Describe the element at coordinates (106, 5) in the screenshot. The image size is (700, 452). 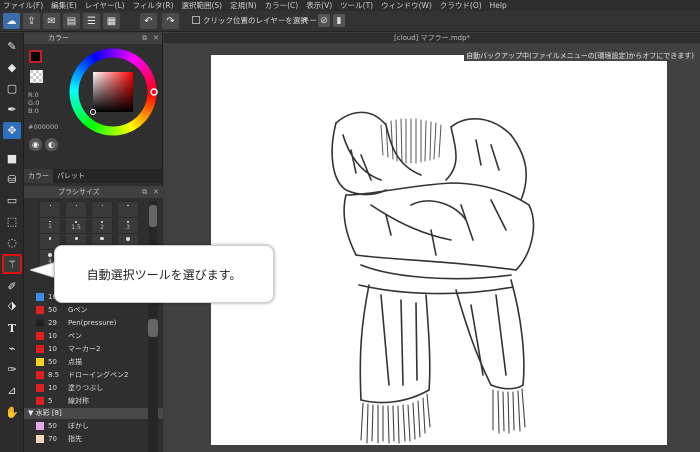
I see `menu-layer: レイヤー(L)` at that location.